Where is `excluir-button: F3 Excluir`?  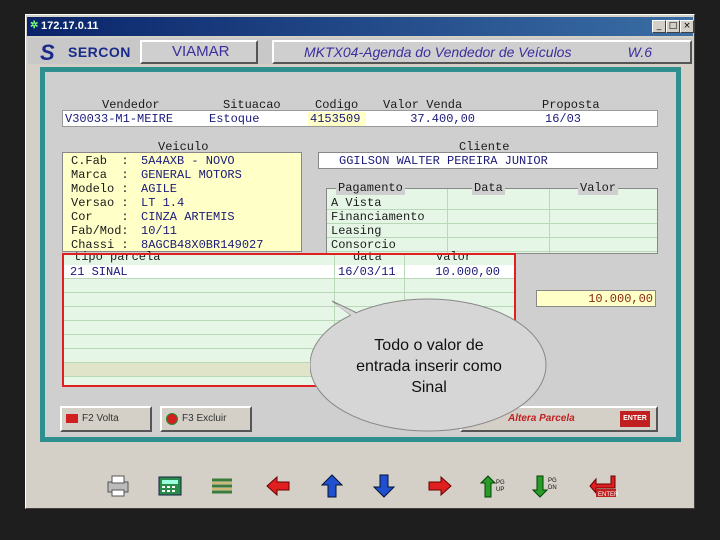 excluir-button: F3 Excluir is located at coordinates (206, 419).